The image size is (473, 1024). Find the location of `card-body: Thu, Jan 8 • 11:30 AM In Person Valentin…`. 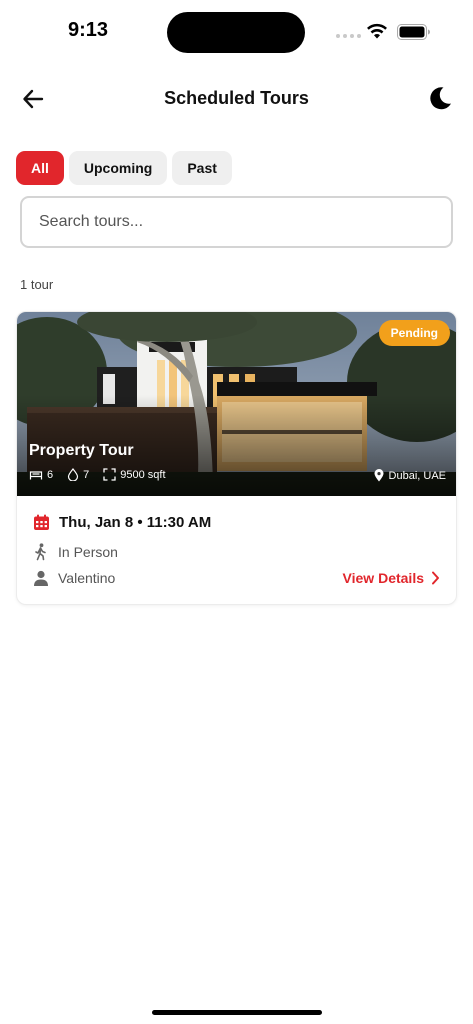

card-body: Thu, Jan 8 • 11:30 AM In Person Valentin… is located at coordinates (236, 550).